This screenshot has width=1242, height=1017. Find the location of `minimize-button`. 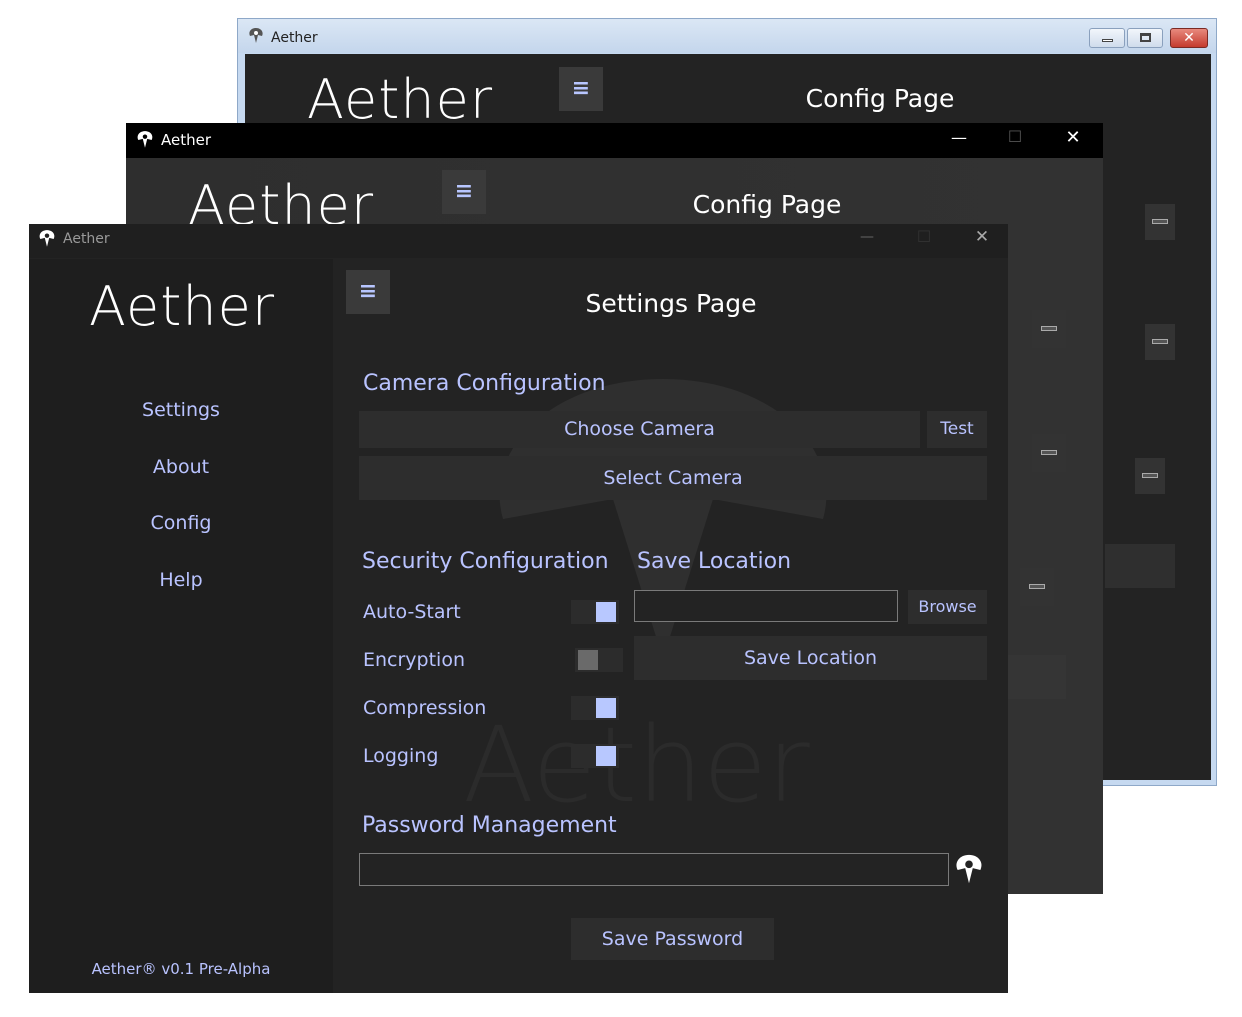

minimize-button is located at coordinates (1107, 38).